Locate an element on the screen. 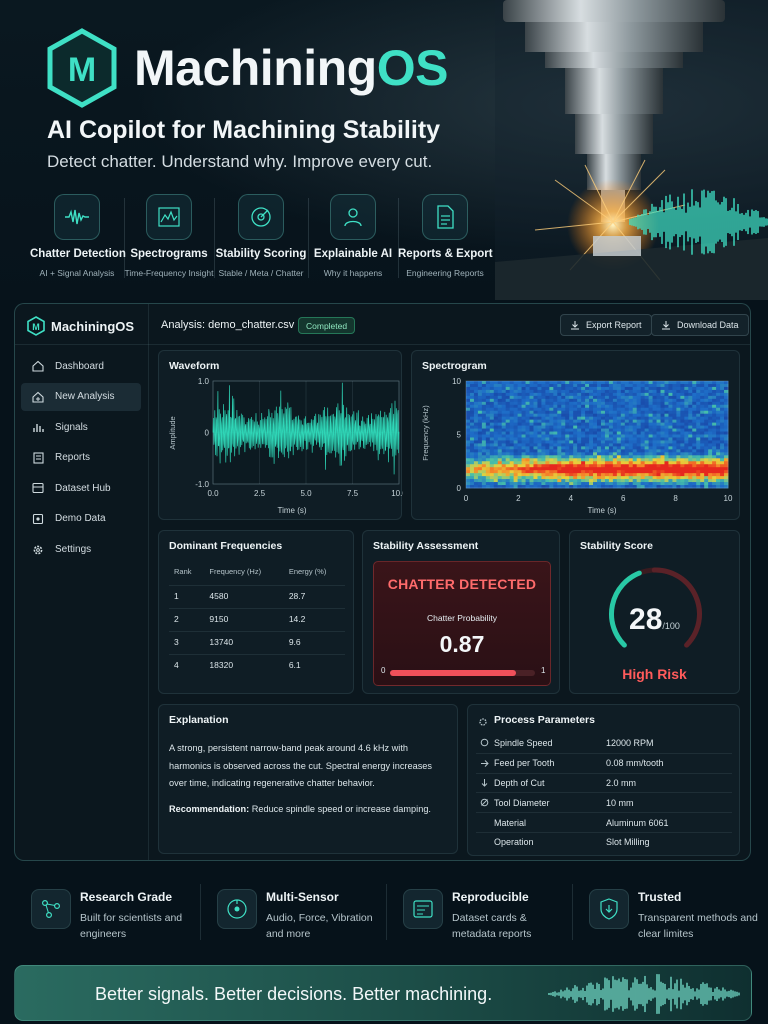 This screenshot has height=1024, width=768. spectrogram-chart: Frequency (kHz) Time (s) 0 2 4 6 8 101050 is located at coordinates (576, 436).